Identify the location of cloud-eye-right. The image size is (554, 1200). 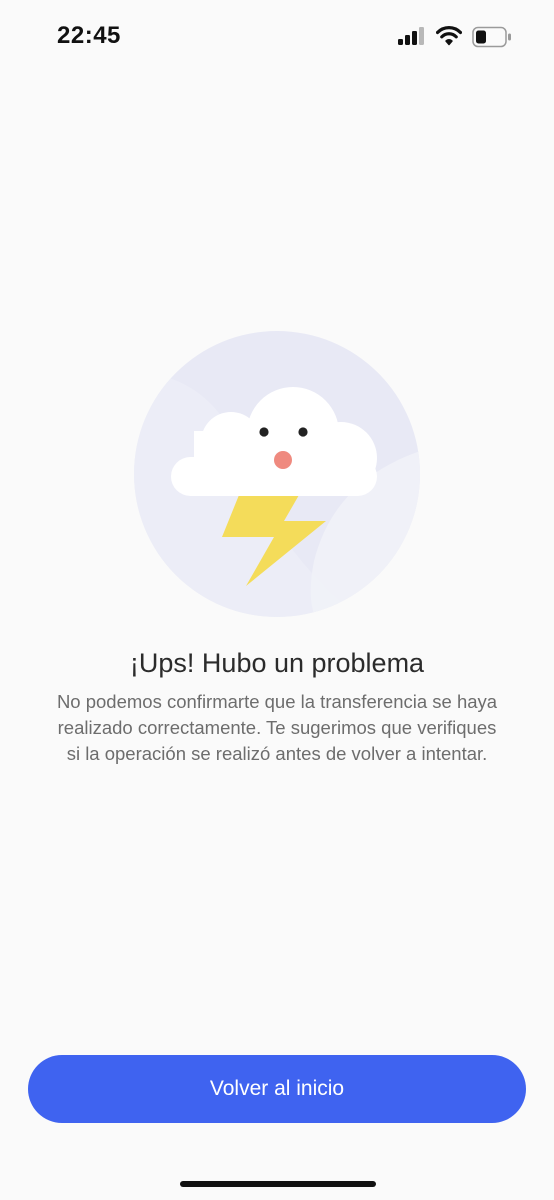
(303, 432).